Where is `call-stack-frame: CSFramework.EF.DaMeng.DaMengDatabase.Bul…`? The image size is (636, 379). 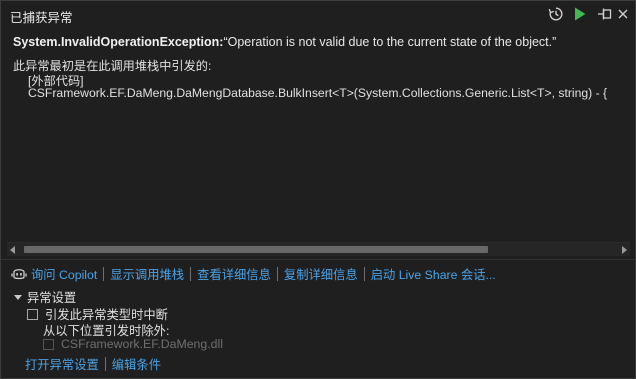
call-stack-frame: CSFramework.EF.DaMeng.DaMengDatabase.Bul… is located at coordinates (318, 93).